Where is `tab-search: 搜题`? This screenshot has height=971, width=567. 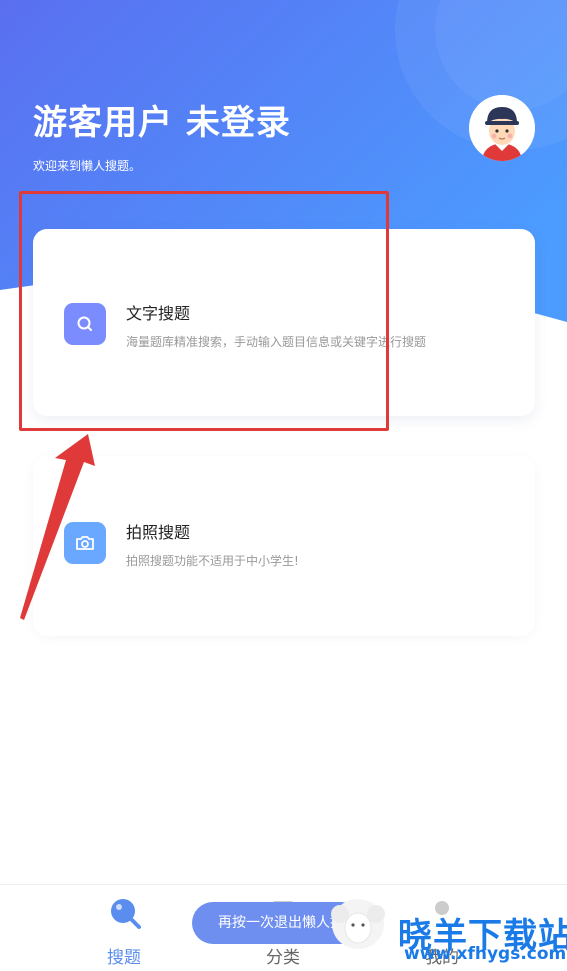 tab-search: 搜题 is located at coordinates (124, 928).